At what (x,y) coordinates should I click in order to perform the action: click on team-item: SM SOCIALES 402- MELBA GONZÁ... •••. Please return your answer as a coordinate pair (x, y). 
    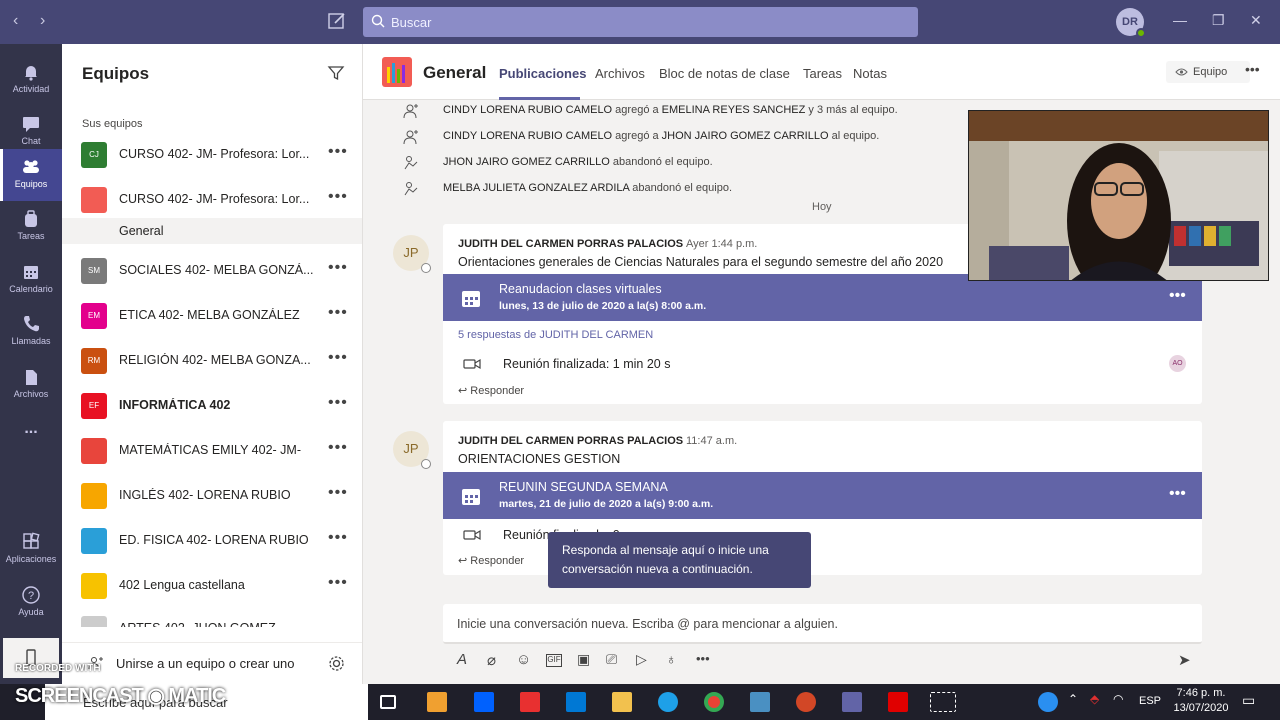
    Looking at the image, I should click on (212, 271).